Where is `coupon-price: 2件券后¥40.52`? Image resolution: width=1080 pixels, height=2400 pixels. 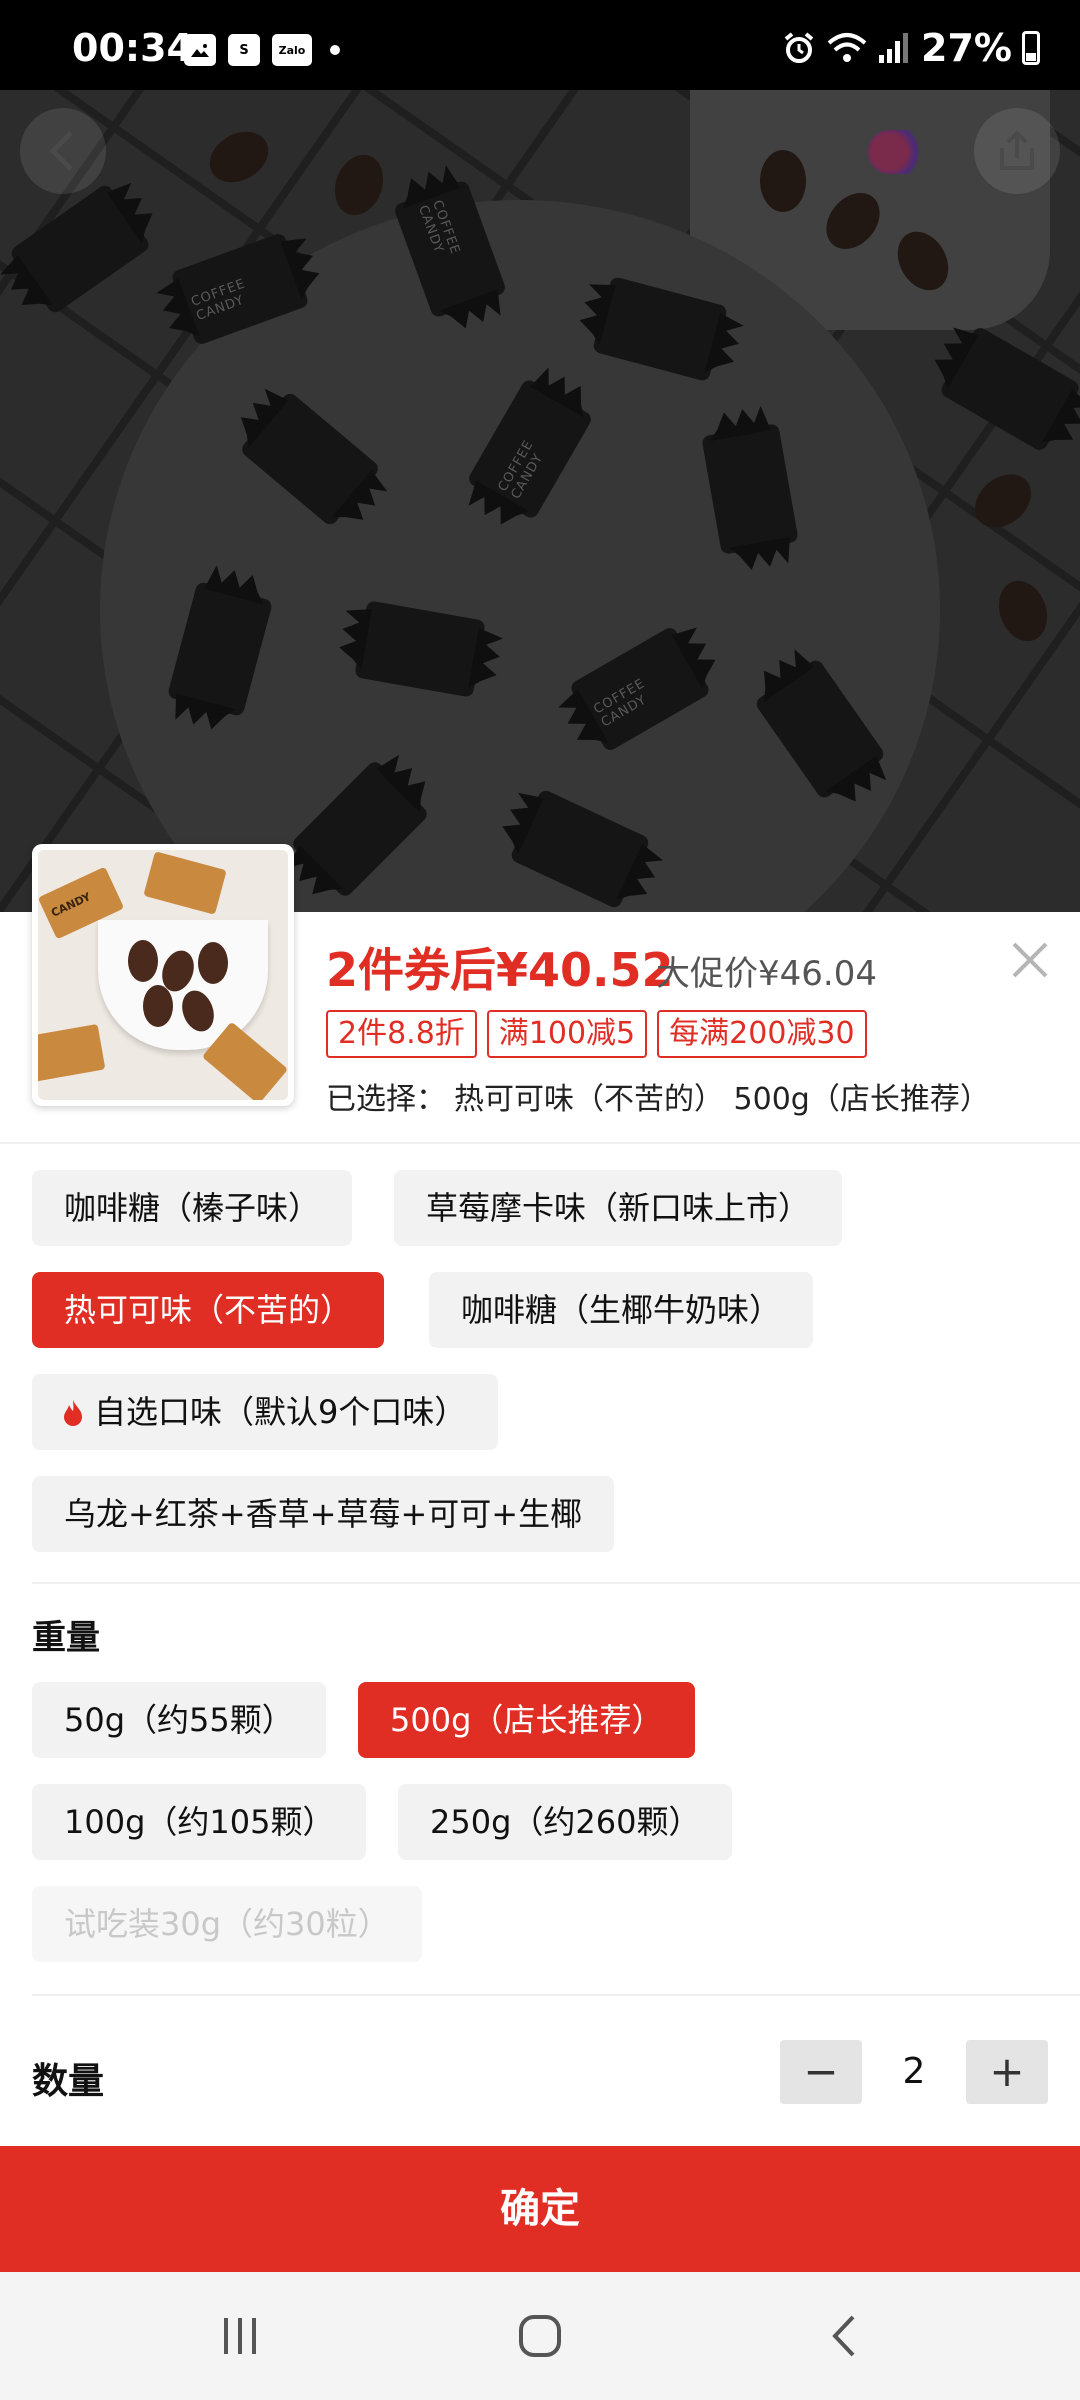 coupon-price: 2件券后¥40.52 is located at coordinates (500, 970).